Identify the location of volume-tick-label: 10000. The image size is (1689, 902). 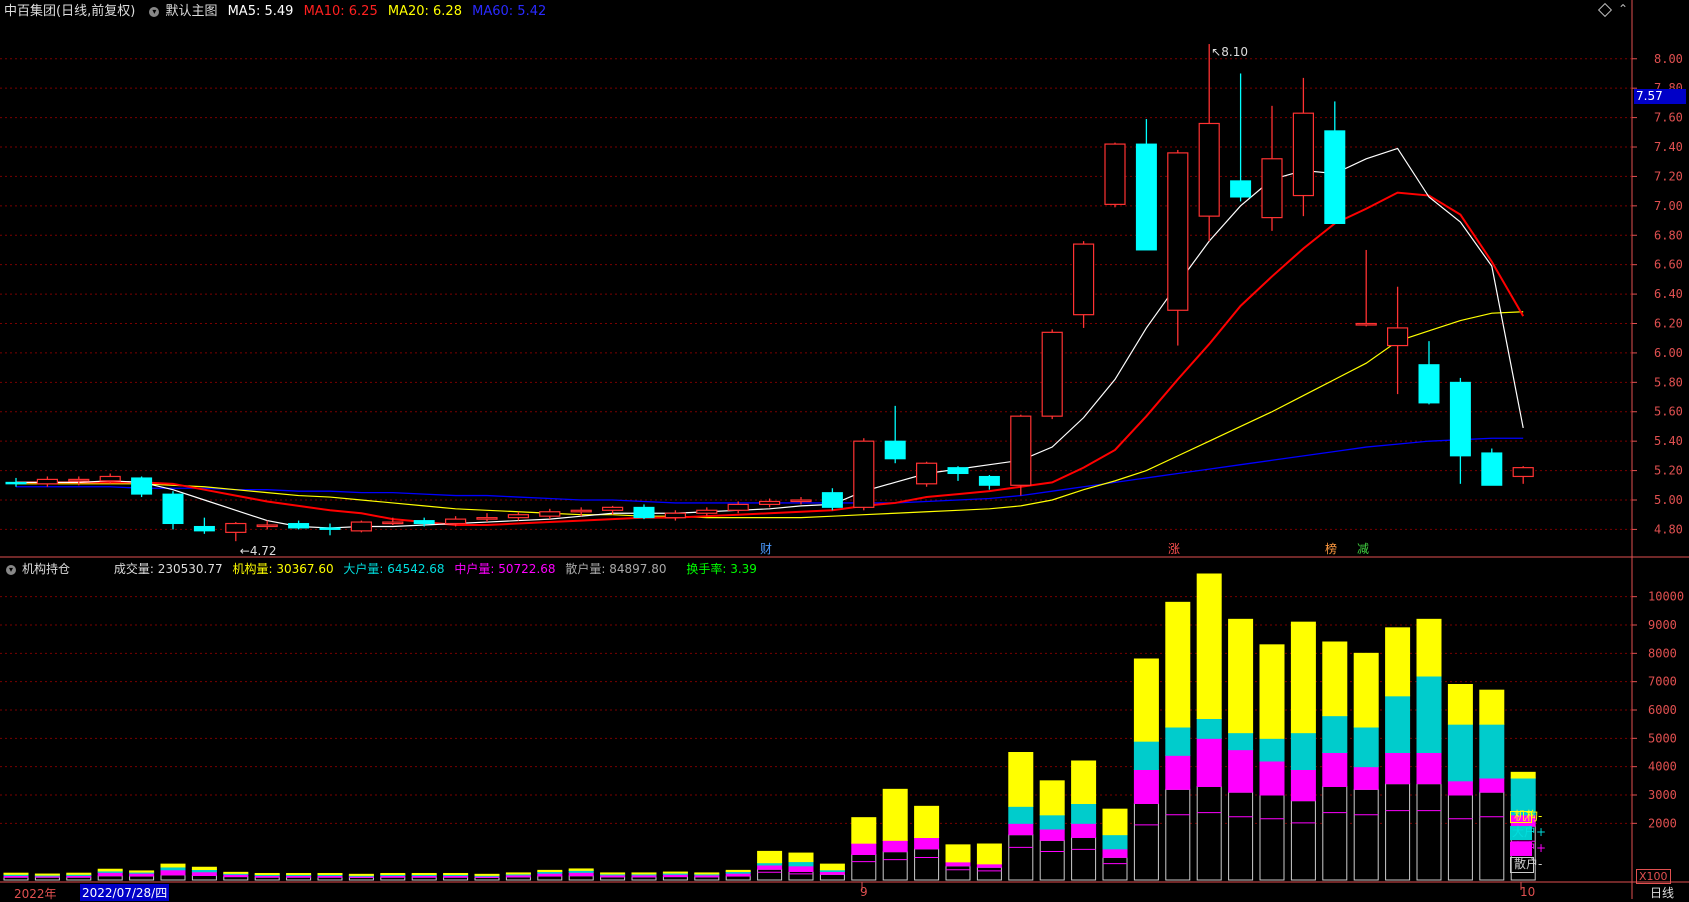
(1666, 597).